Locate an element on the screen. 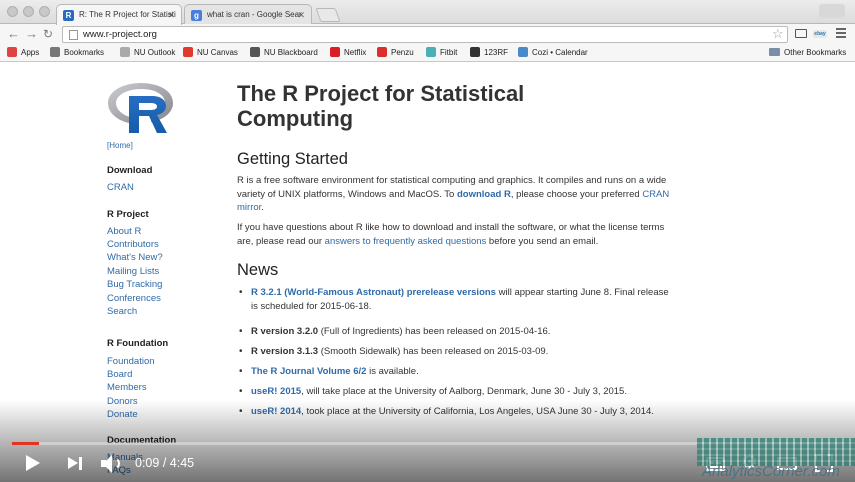  time-total: 4:45 is located at coordinates (182, 463).